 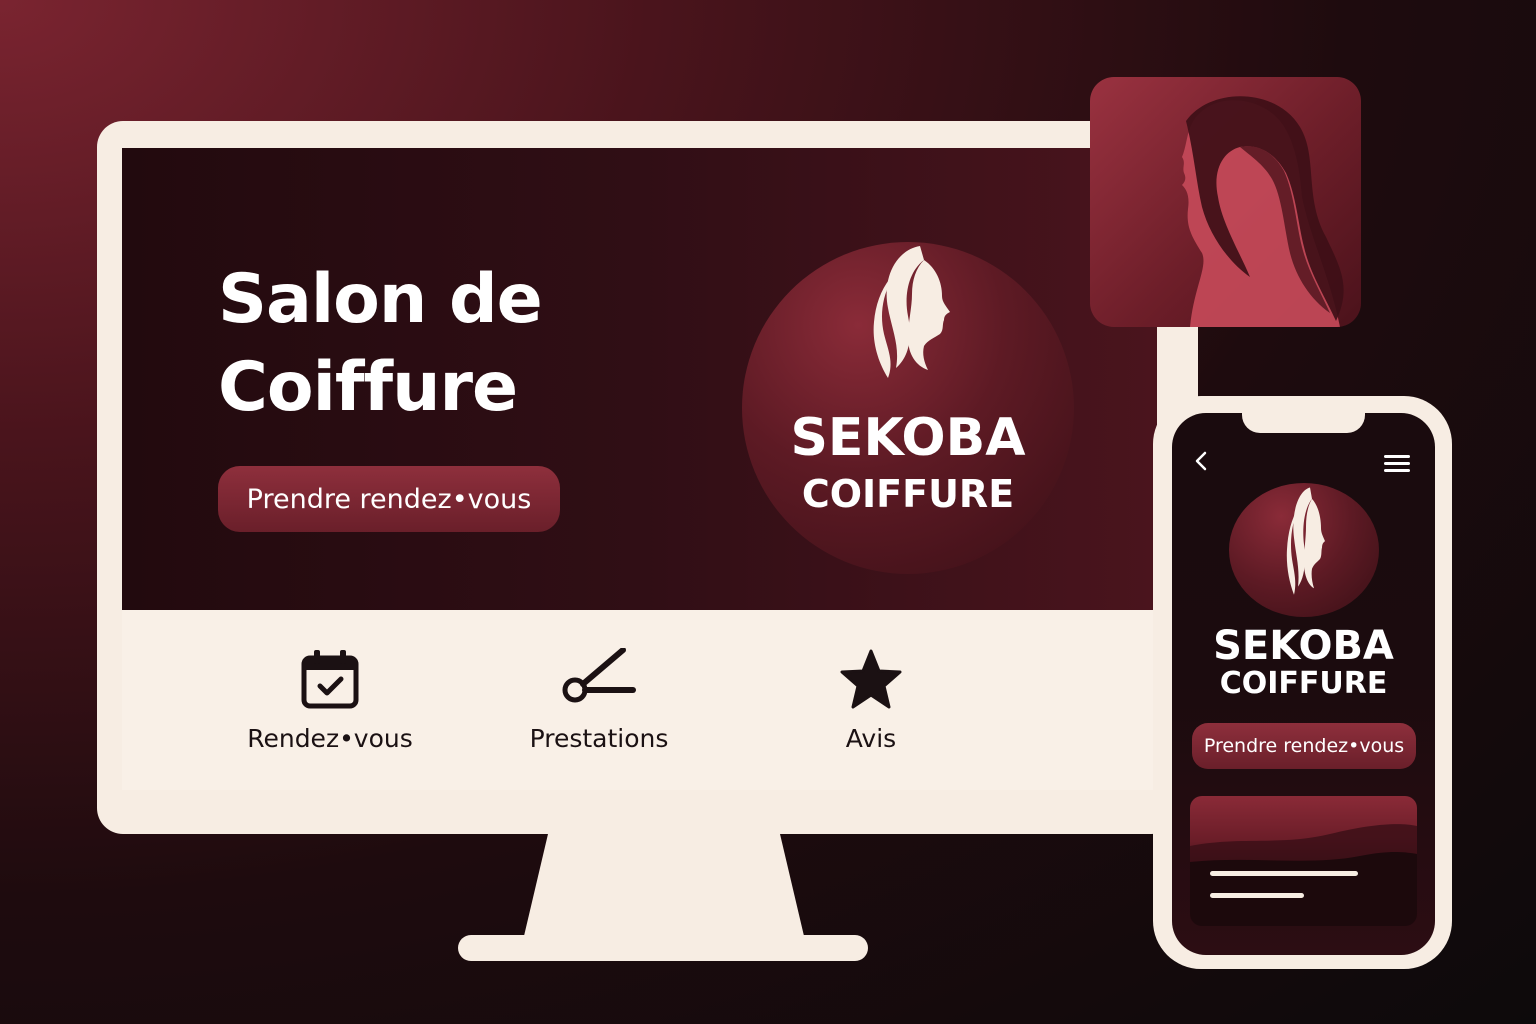 What do you see at coordinates (1303, 423) in the screenshot?
I see `phone-notch` at bounding box center [1303, 423].